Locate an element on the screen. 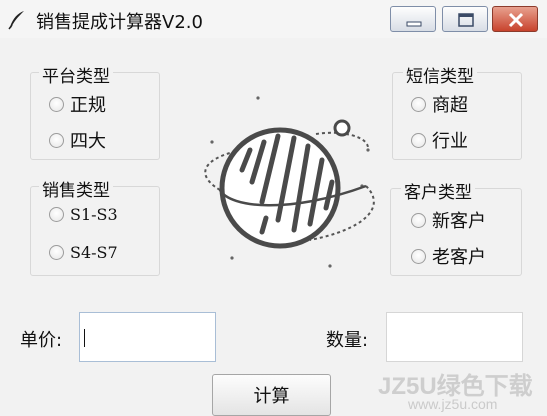 This screenshot has width=547, height=416. title-bar: 销售提成计算器V2.0 is located at coordinates (273, 19).